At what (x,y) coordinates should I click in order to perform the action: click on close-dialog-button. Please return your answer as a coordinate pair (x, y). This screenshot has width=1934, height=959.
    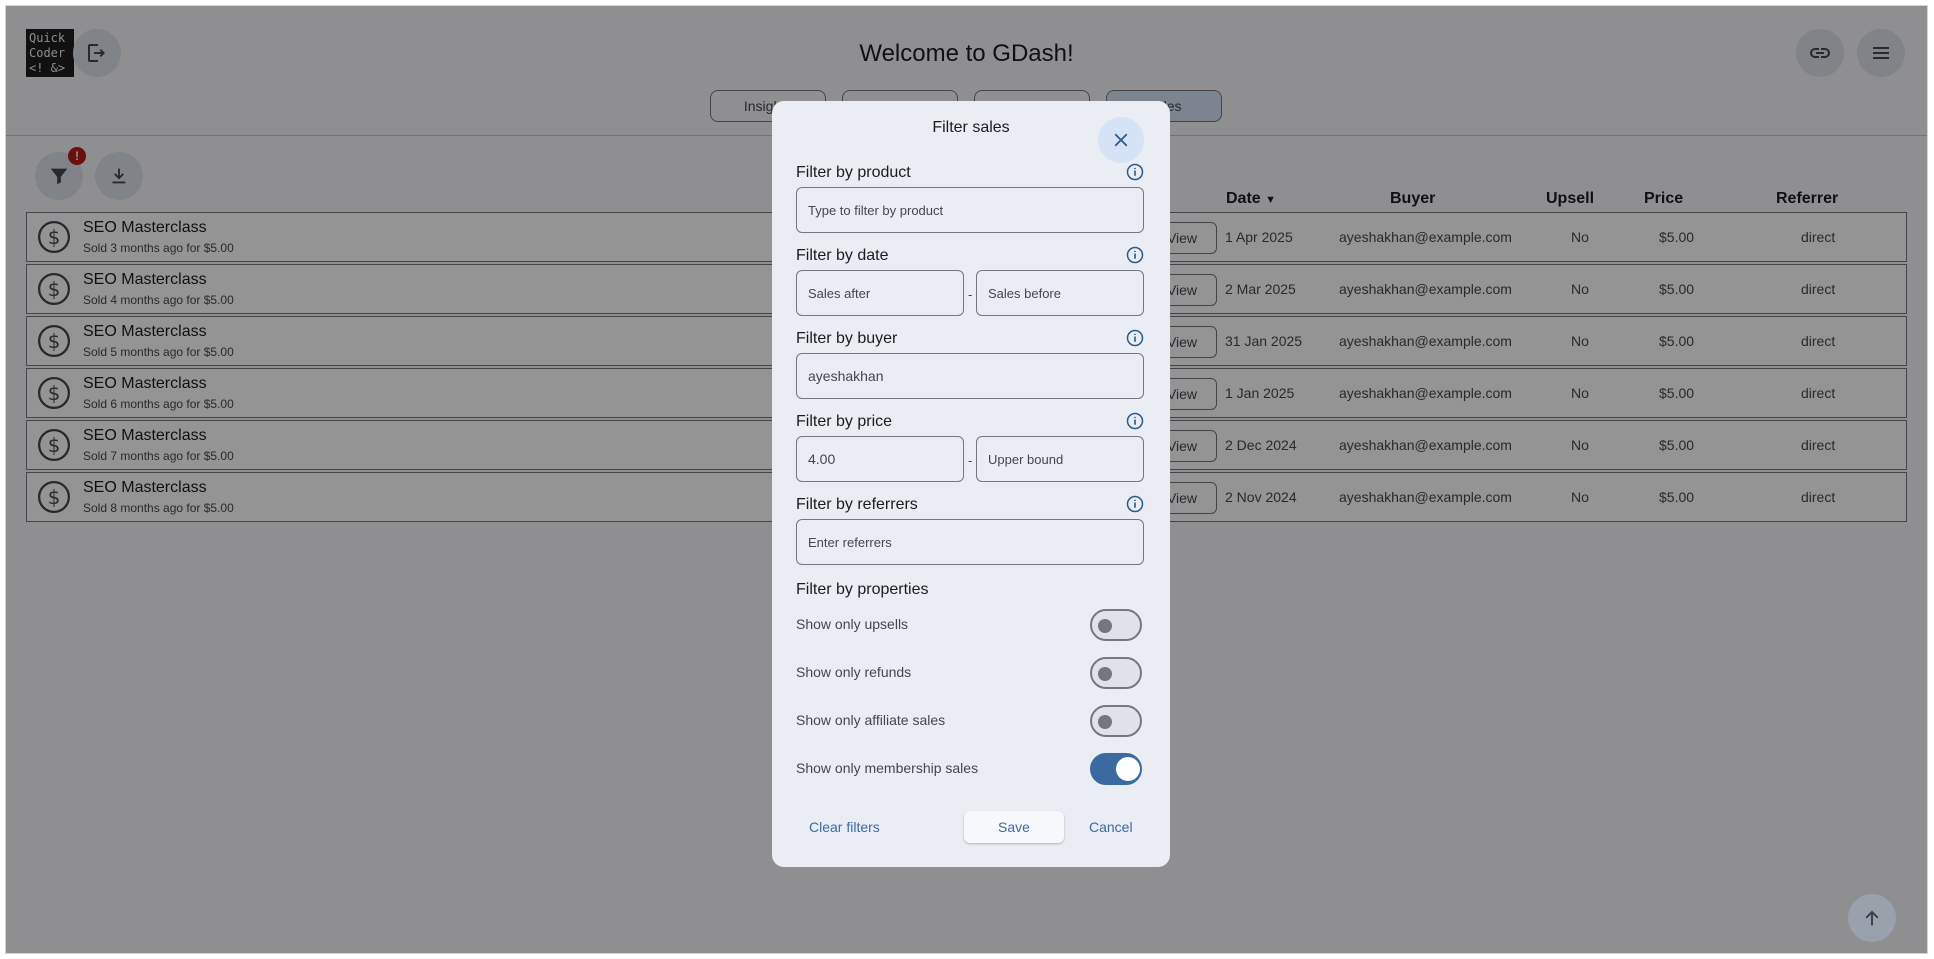
    Looking at the image, I should click on (1121, 140).